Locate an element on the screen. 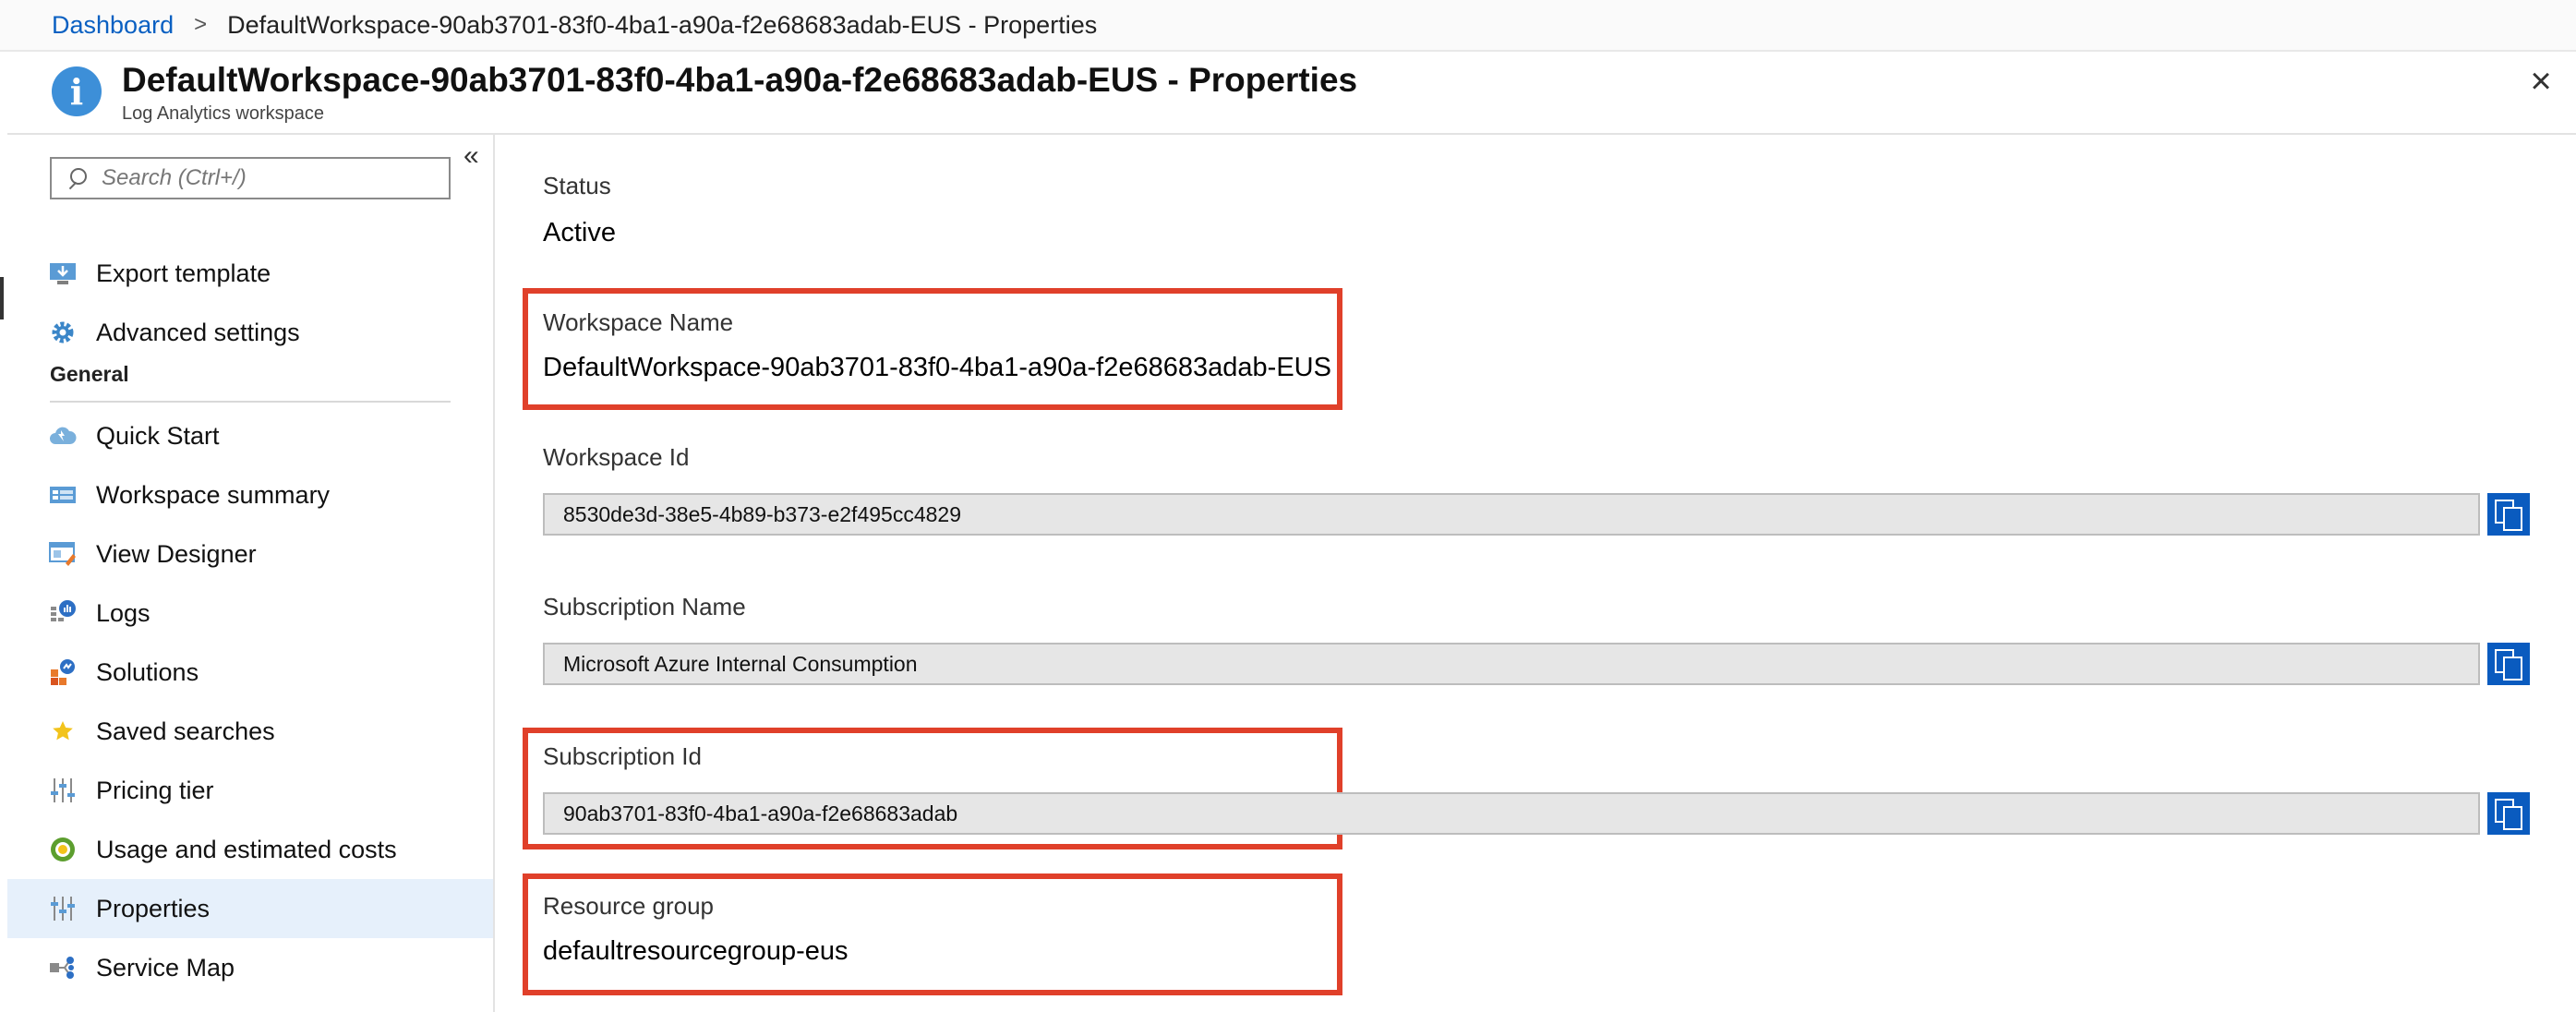  workspace-id-label: Workspace Id is located at coordinates (616, 457).